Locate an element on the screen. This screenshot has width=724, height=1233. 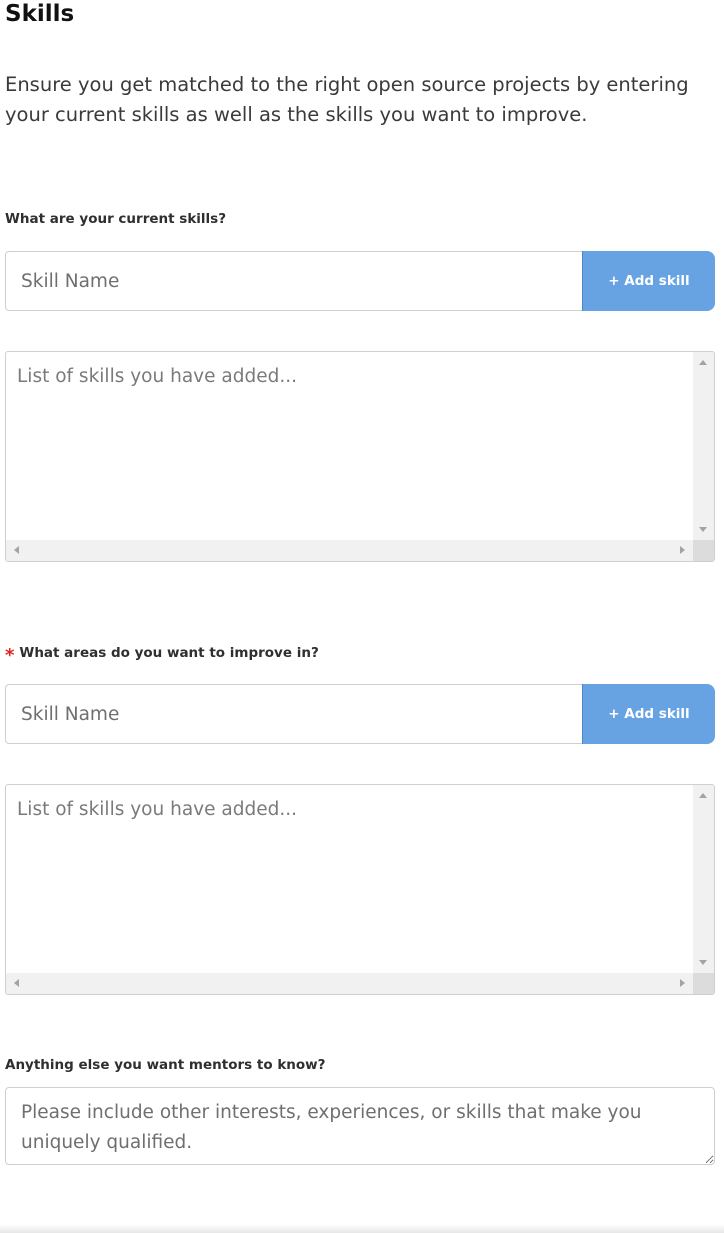
required-asterisk-icon: * is located at coordinates (10, 655).